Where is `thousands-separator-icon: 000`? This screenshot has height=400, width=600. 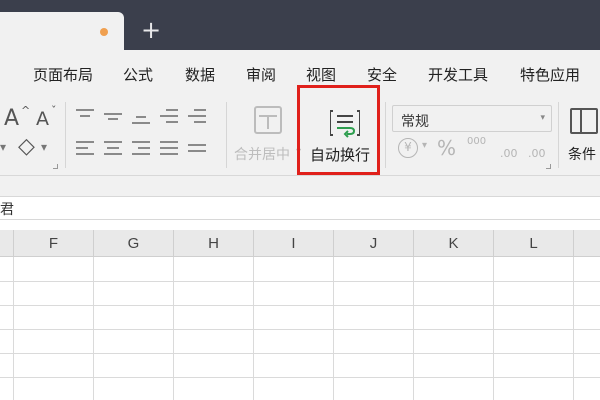 thousands-separator-icon: 000 is located at coordinates (476, 141).